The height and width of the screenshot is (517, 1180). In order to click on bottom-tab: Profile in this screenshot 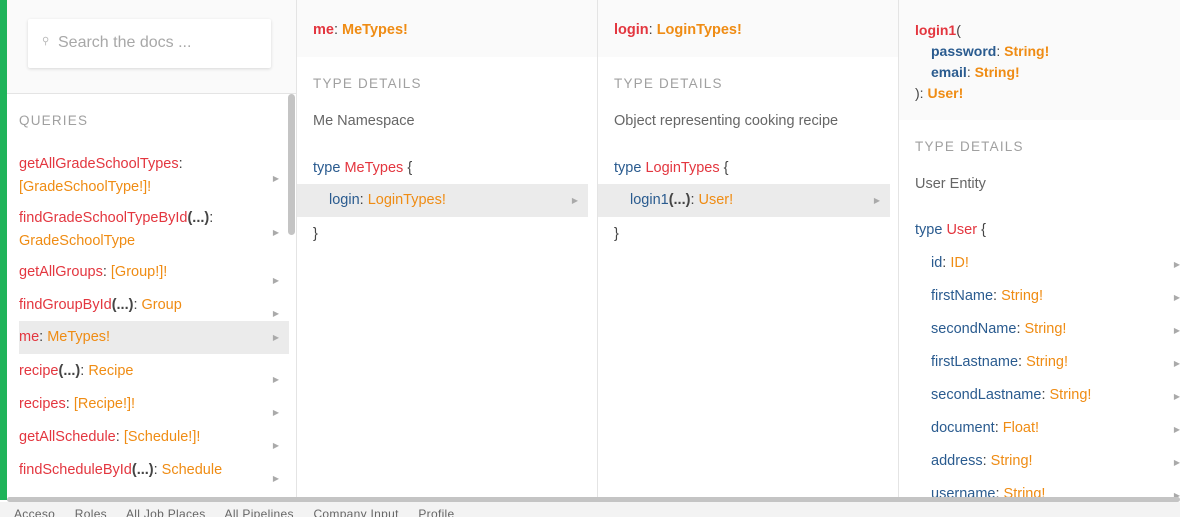, I will do `click(436, 512)`.